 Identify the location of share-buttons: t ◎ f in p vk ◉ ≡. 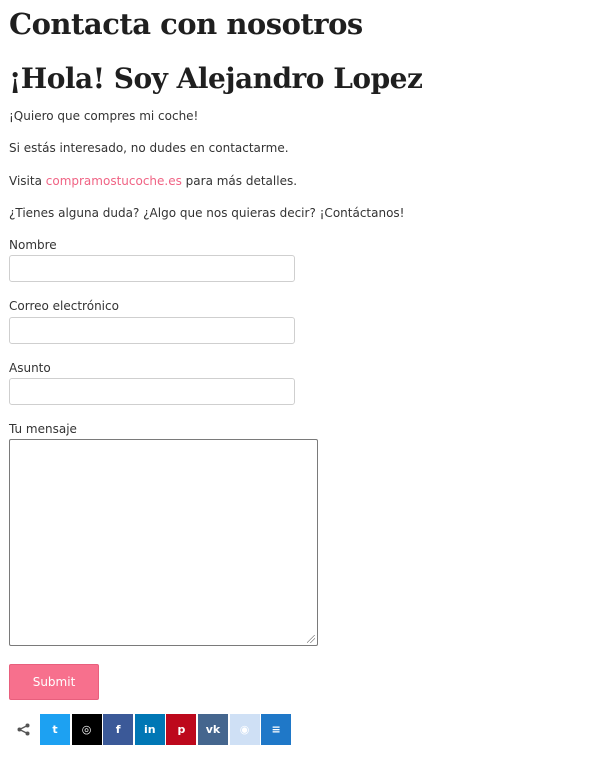
(166, 729).